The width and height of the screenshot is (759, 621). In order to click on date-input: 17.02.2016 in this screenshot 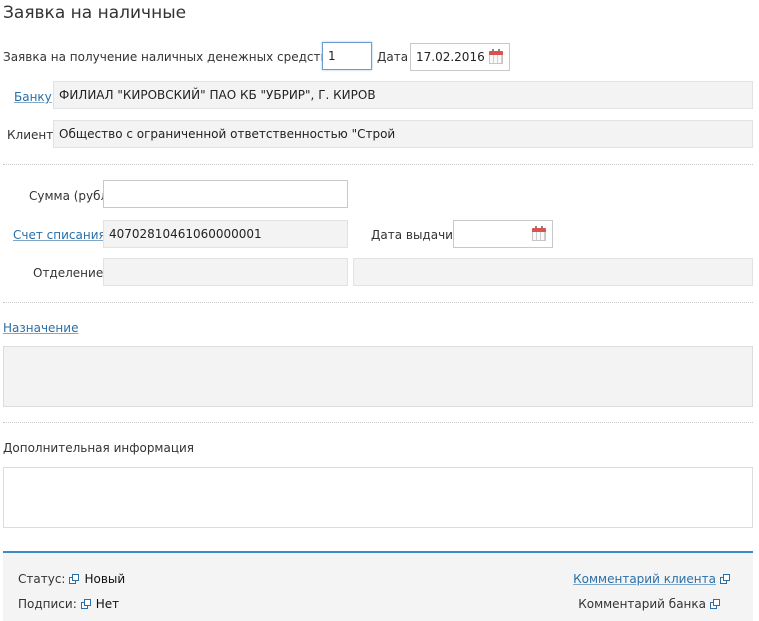, I will do `click(460, 57)`.